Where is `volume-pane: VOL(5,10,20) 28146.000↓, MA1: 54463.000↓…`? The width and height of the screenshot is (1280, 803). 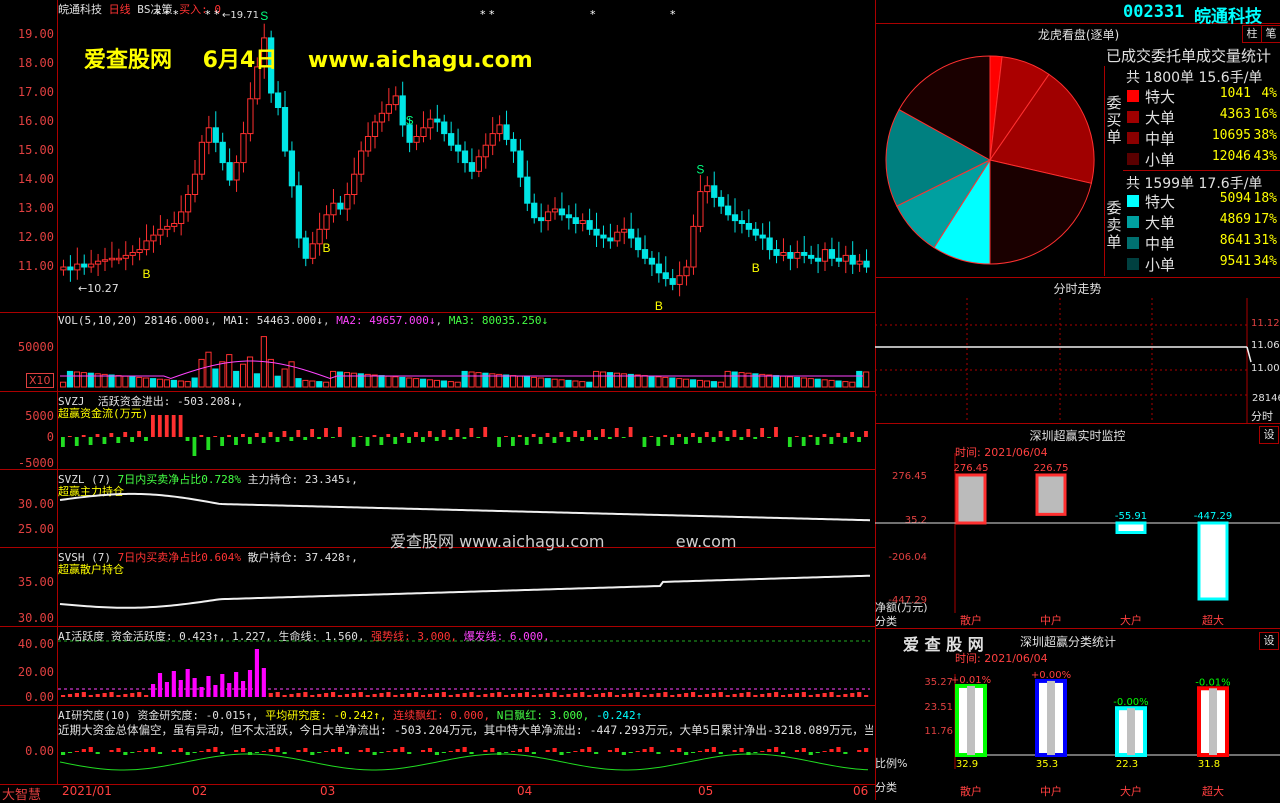 volume-pane: VOL(5,10,20) 28146.000↓, MA1: 54463.000↓… is located at coordinates (437, 352).